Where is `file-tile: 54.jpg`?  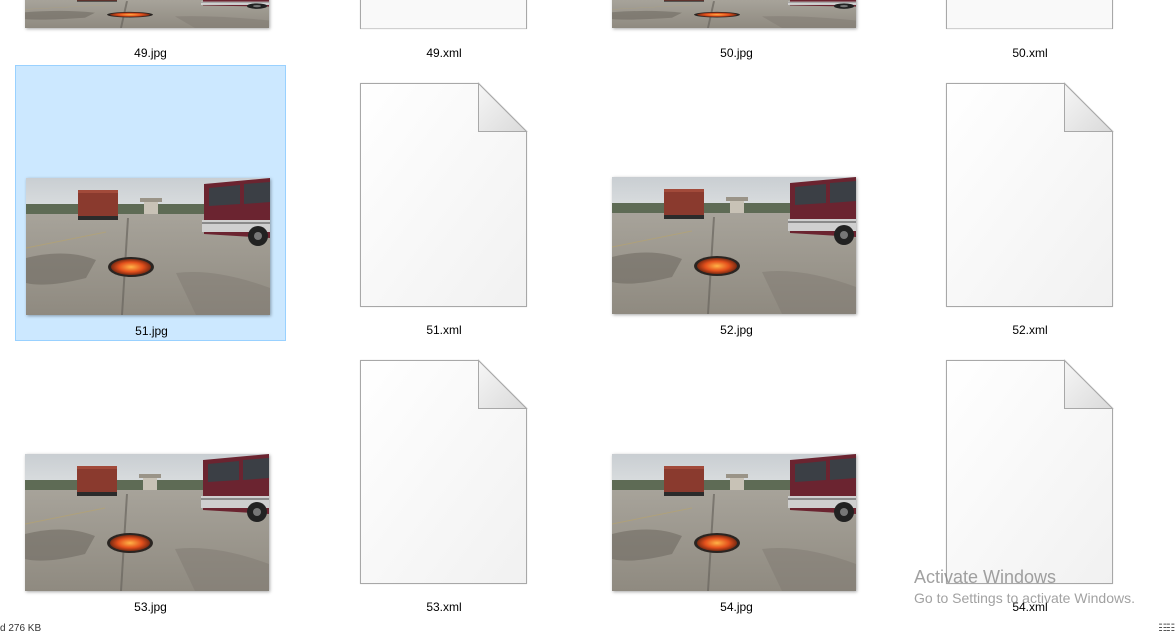 file-tile: 54.jpg is located at coordinates (736, 480).